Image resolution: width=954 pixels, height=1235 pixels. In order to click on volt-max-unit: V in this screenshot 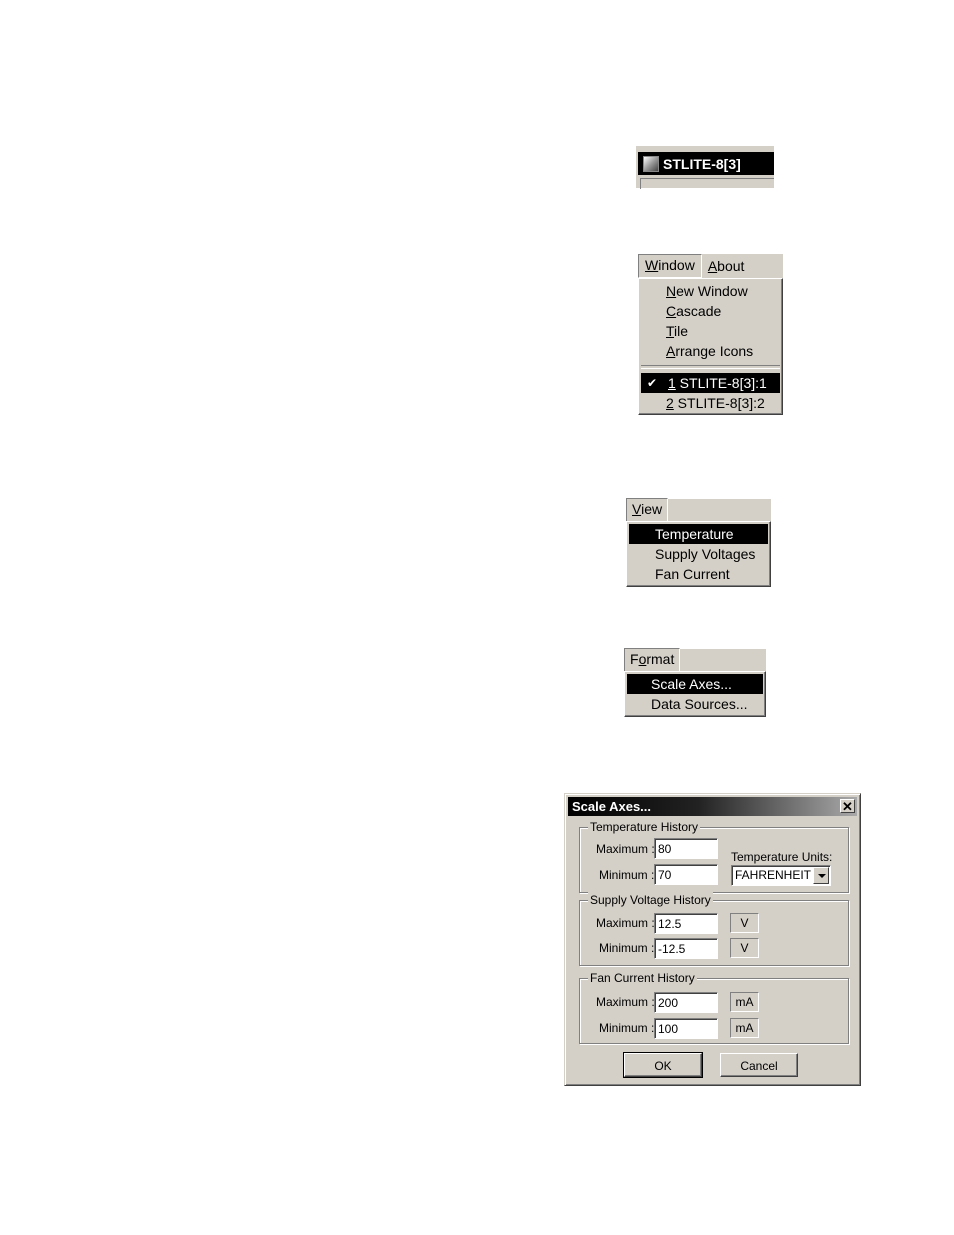, I will do `click(744, 923)`.